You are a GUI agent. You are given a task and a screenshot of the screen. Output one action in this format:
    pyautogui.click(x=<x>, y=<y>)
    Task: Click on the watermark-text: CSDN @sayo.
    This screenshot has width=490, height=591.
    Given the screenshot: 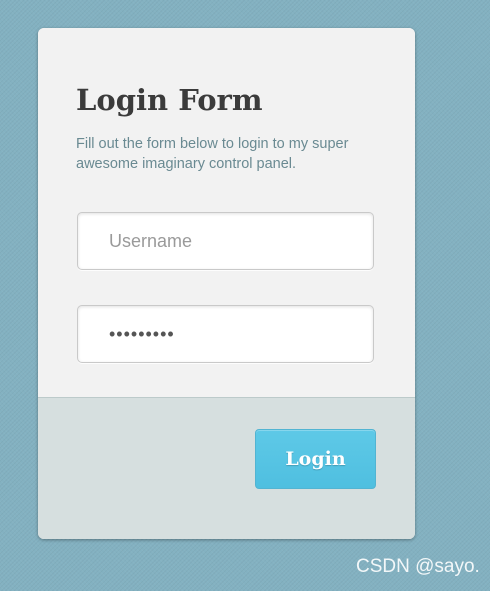 What is the action you would take?
    pyautogui.click(x=418, y=566)
    